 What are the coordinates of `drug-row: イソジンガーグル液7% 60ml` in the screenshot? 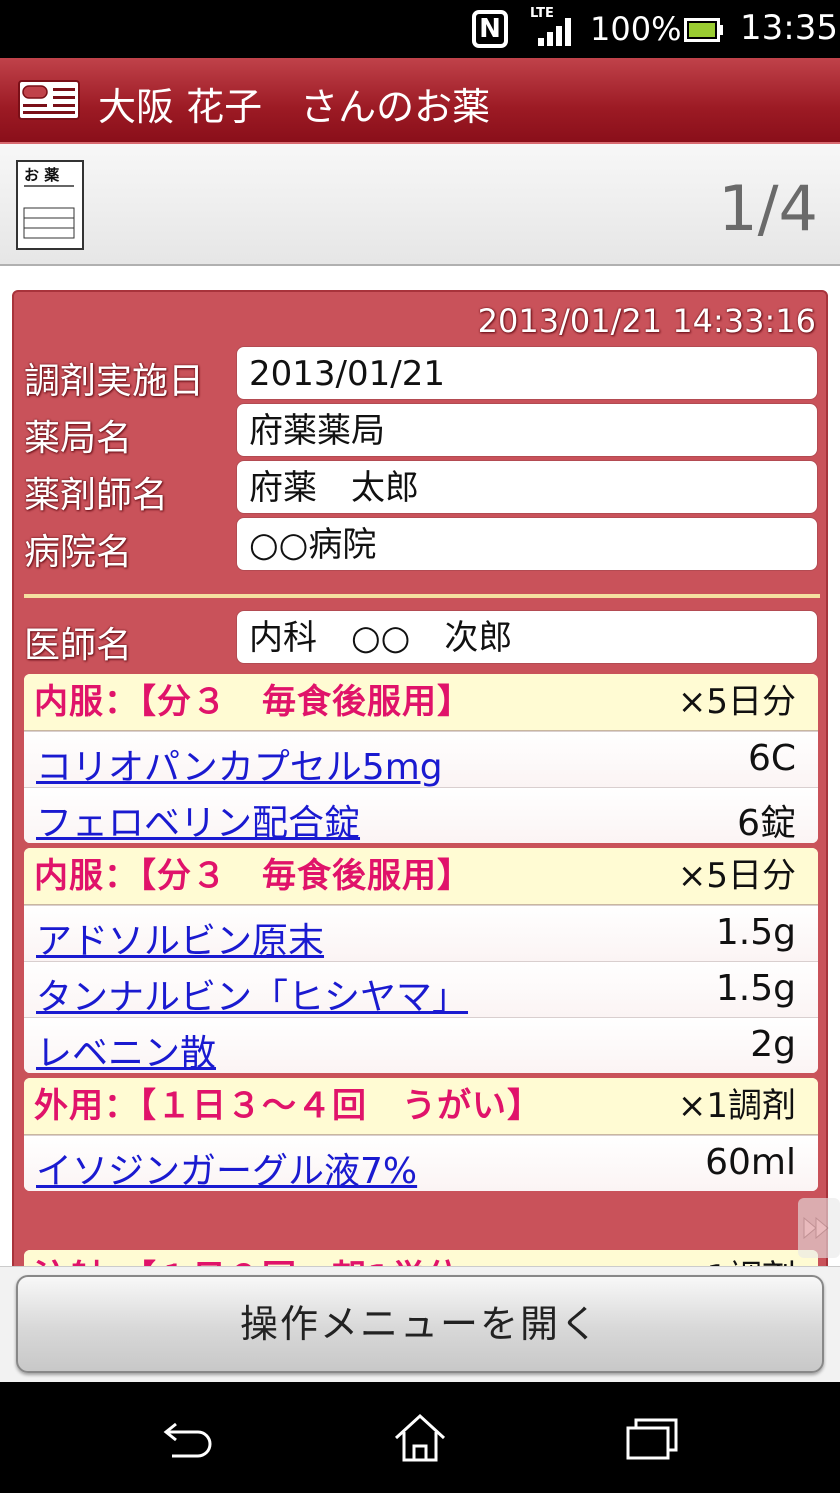 It's located at (421, 1163).